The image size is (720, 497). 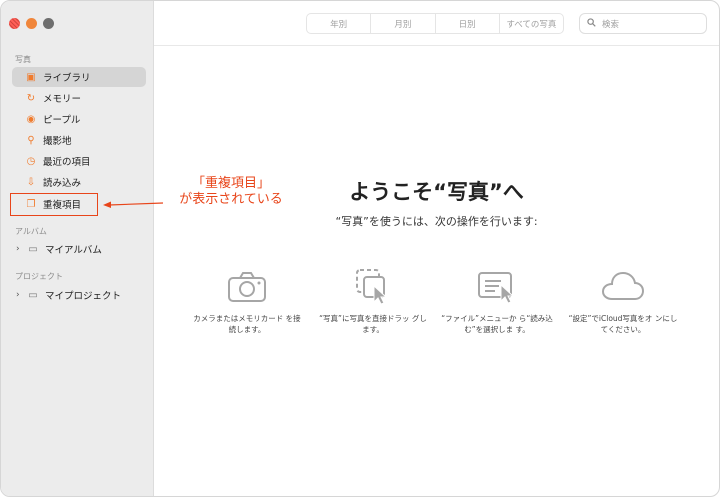 I want to click on feature-text: “ファイル”メニューか ら“読み込む”を選択しま す。, so click(x=497, y=324).